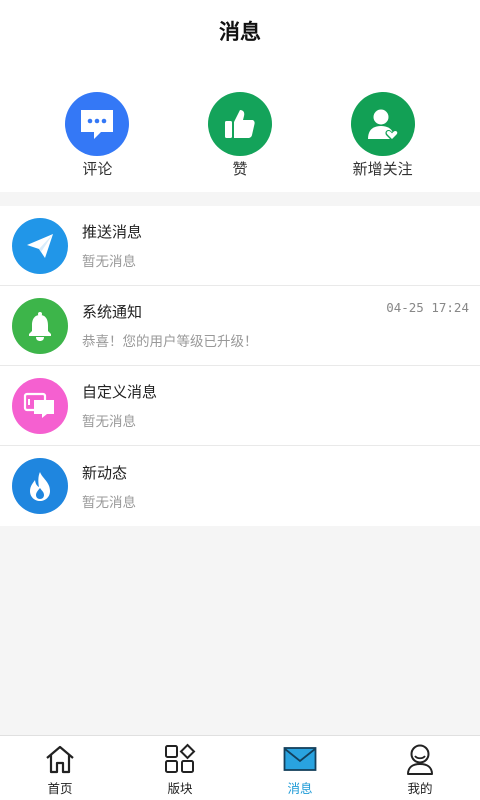  What do you see at coordinates (97, 169) in the screenshot?
I see `shortcut-label: 评论` at bounding box center [97, 169].